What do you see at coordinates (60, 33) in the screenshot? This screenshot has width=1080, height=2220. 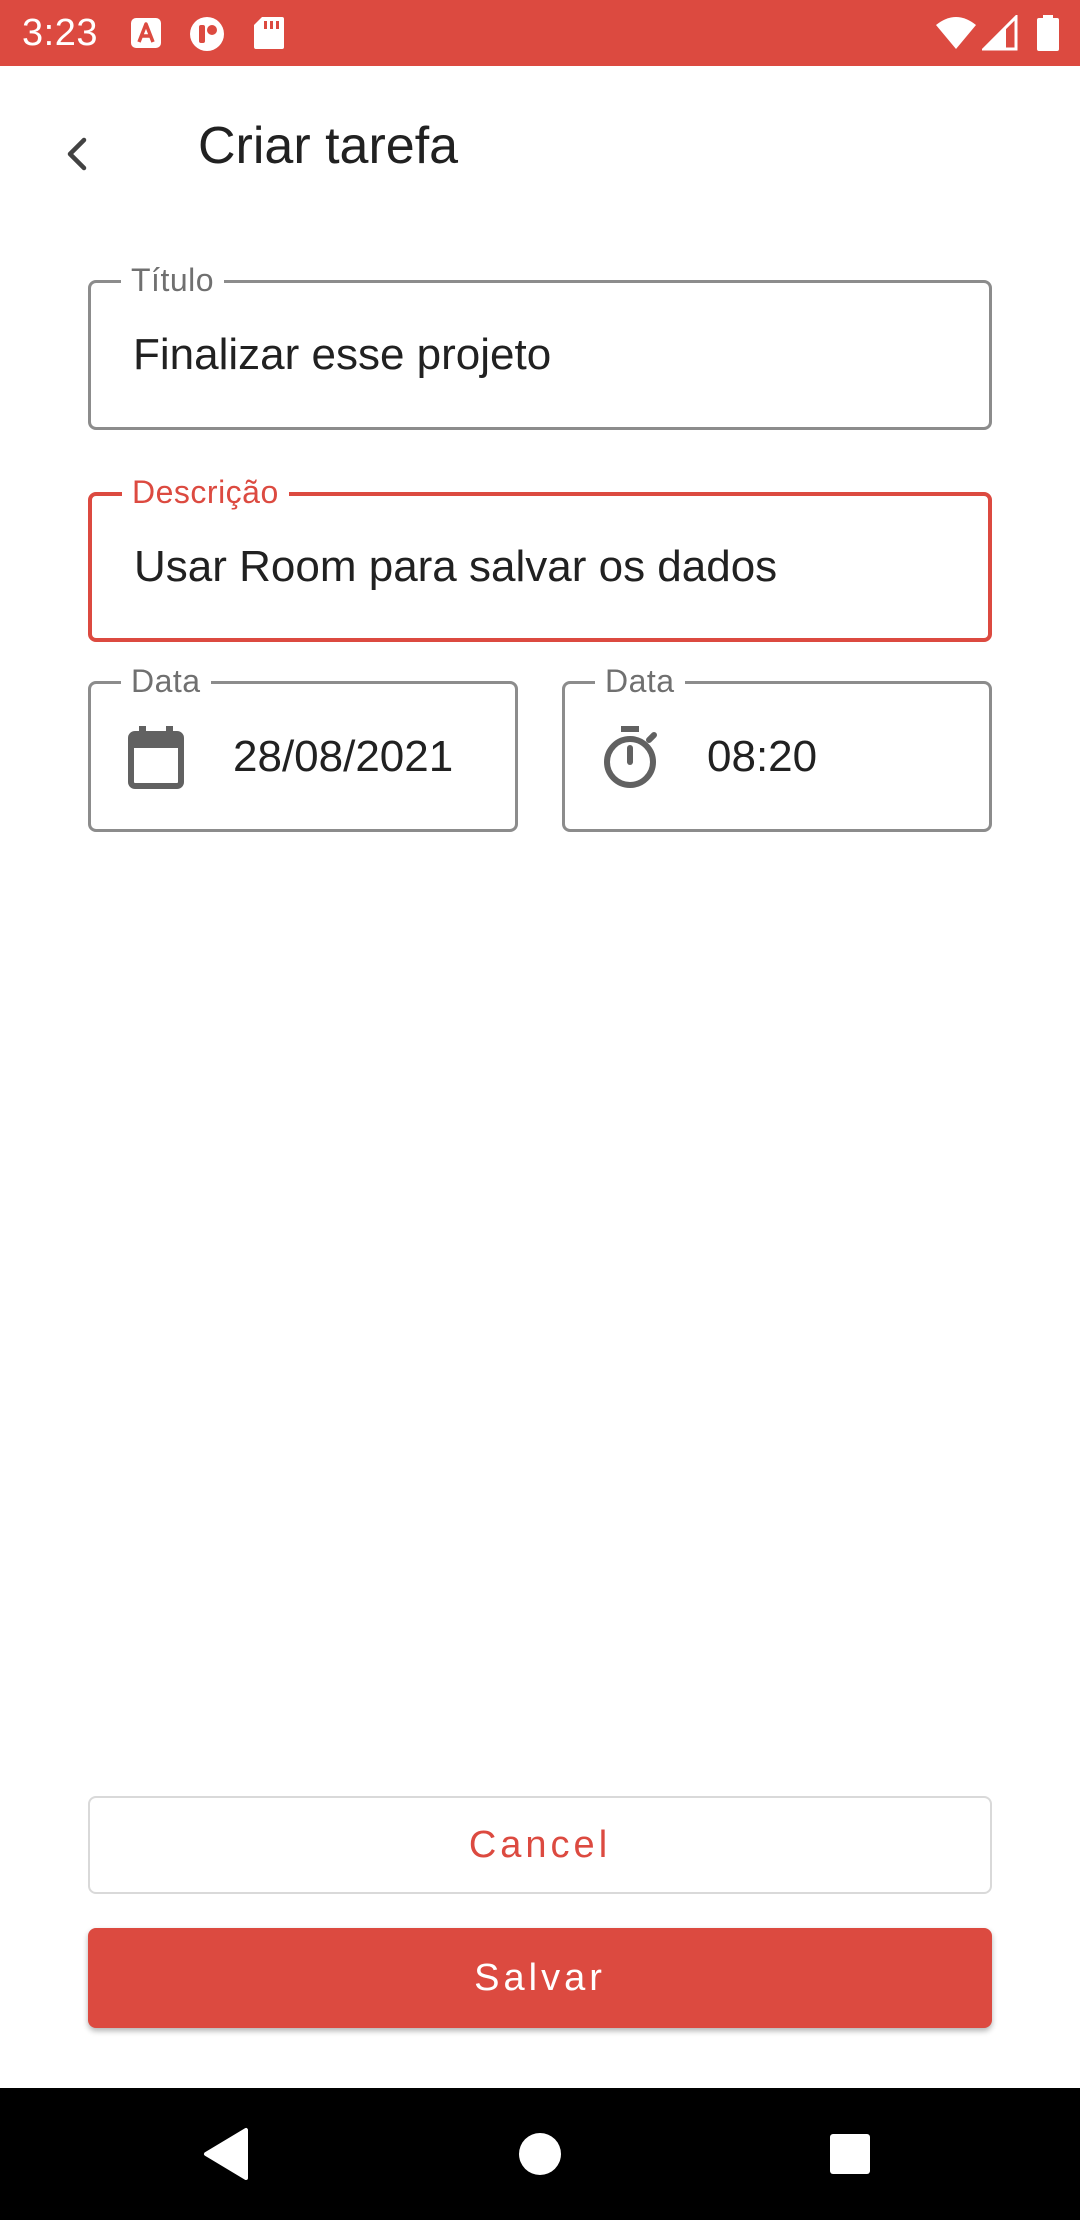 I see `status-time: 3:23` at bounding box center [60, 33].